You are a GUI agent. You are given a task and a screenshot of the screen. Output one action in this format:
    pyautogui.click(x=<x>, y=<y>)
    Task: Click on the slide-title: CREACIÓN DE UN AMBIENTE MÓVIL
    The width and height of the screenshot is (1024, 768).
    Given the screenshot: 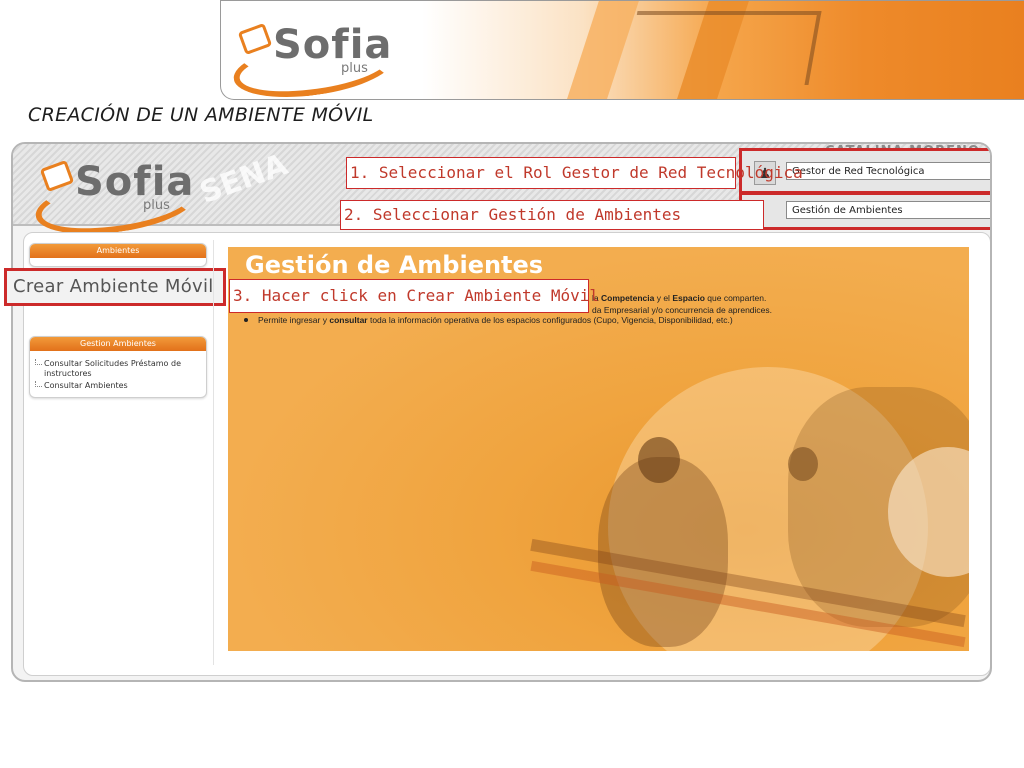 What is the action you would take?
    pyautogui.click(x=201, y=115)
    